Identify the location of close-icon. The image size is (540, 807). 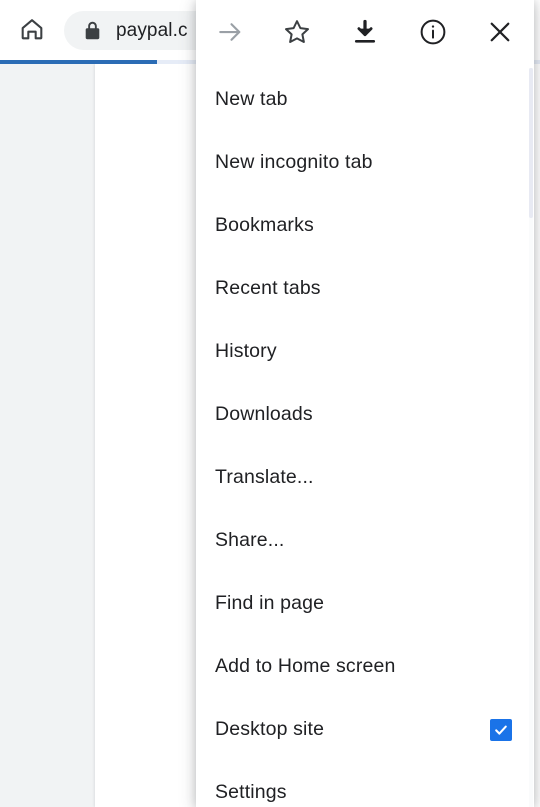
(500, 34).